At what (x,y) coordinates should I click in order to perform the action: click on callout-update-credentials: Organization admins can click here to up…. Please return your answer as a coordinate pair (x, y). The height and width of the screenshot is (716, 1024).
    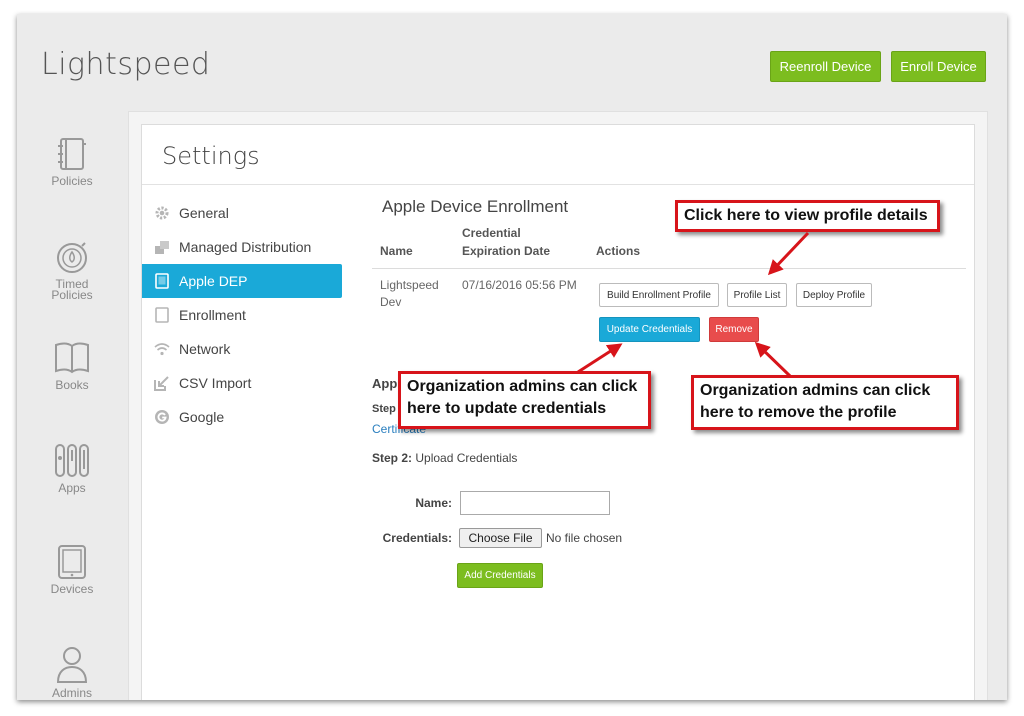
    Looking at the image, I should click on (524, 400).